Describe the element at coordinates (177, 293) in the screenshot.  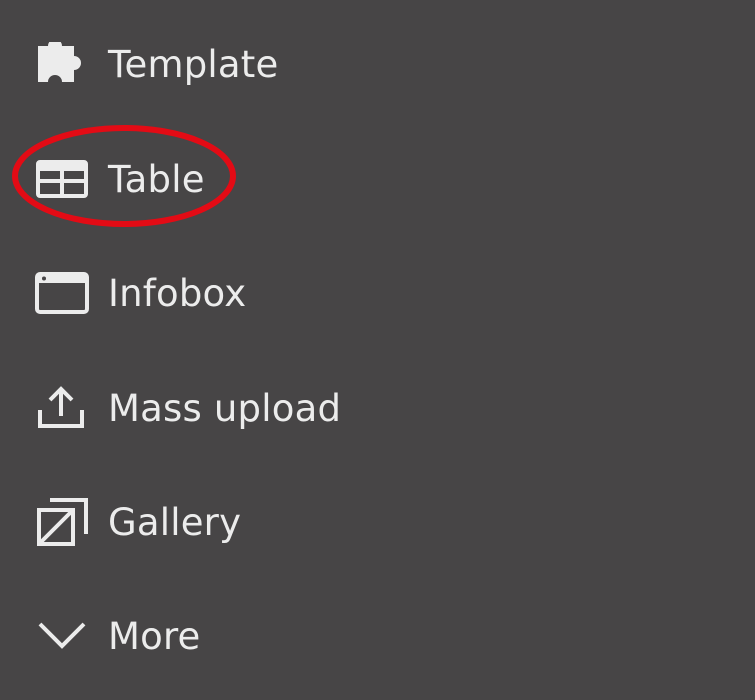
I see `menu-item-label: Infobox` at that location.